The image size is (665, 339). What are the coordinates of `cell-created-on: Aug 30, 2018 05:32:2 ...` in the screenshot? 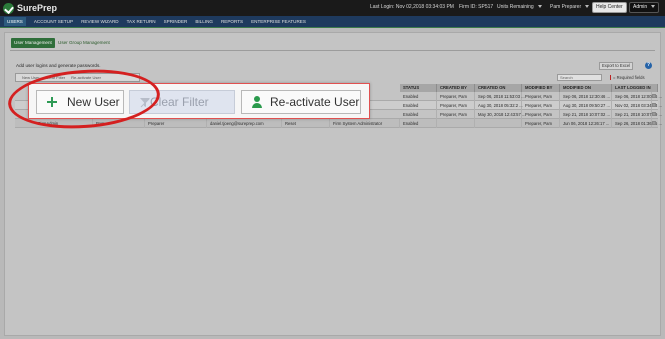 It's located at (499, 105).